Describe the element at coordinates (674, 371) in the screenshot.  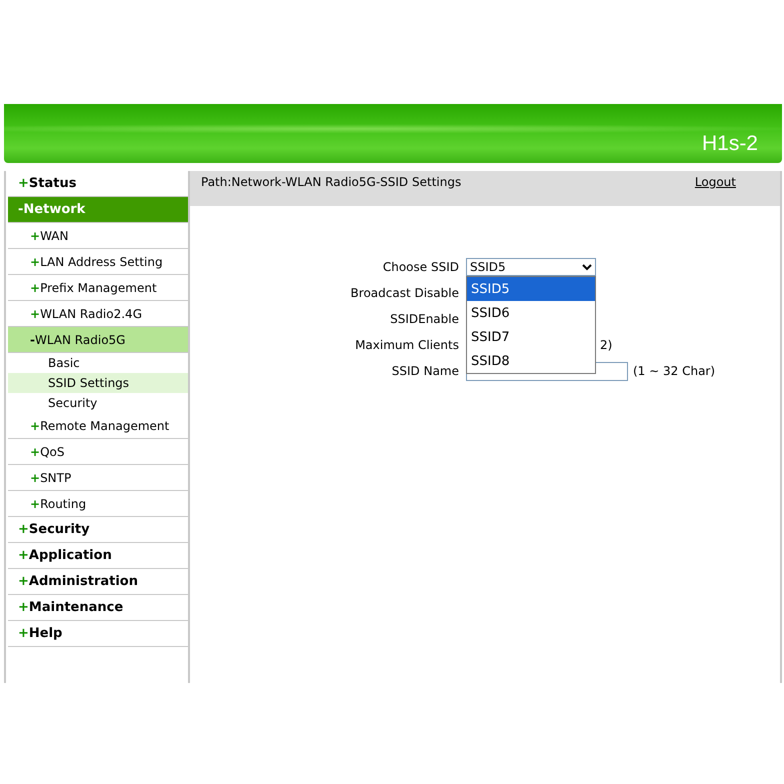
I see `hint-text: (1 ~ 32 Char)` at that location.